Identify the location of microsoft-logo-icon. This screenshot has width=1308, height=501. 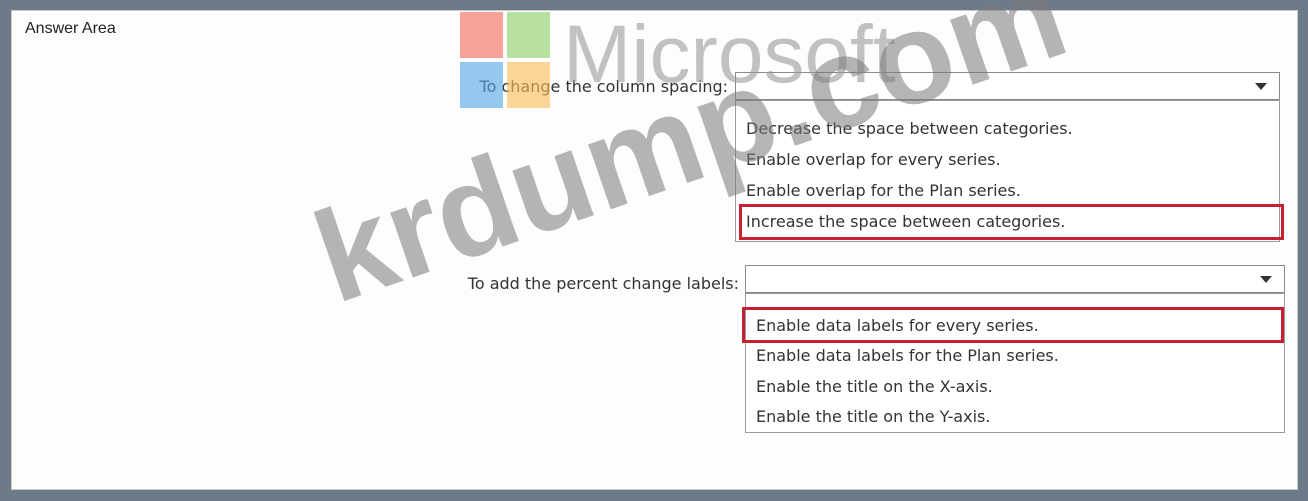
(505, 60).